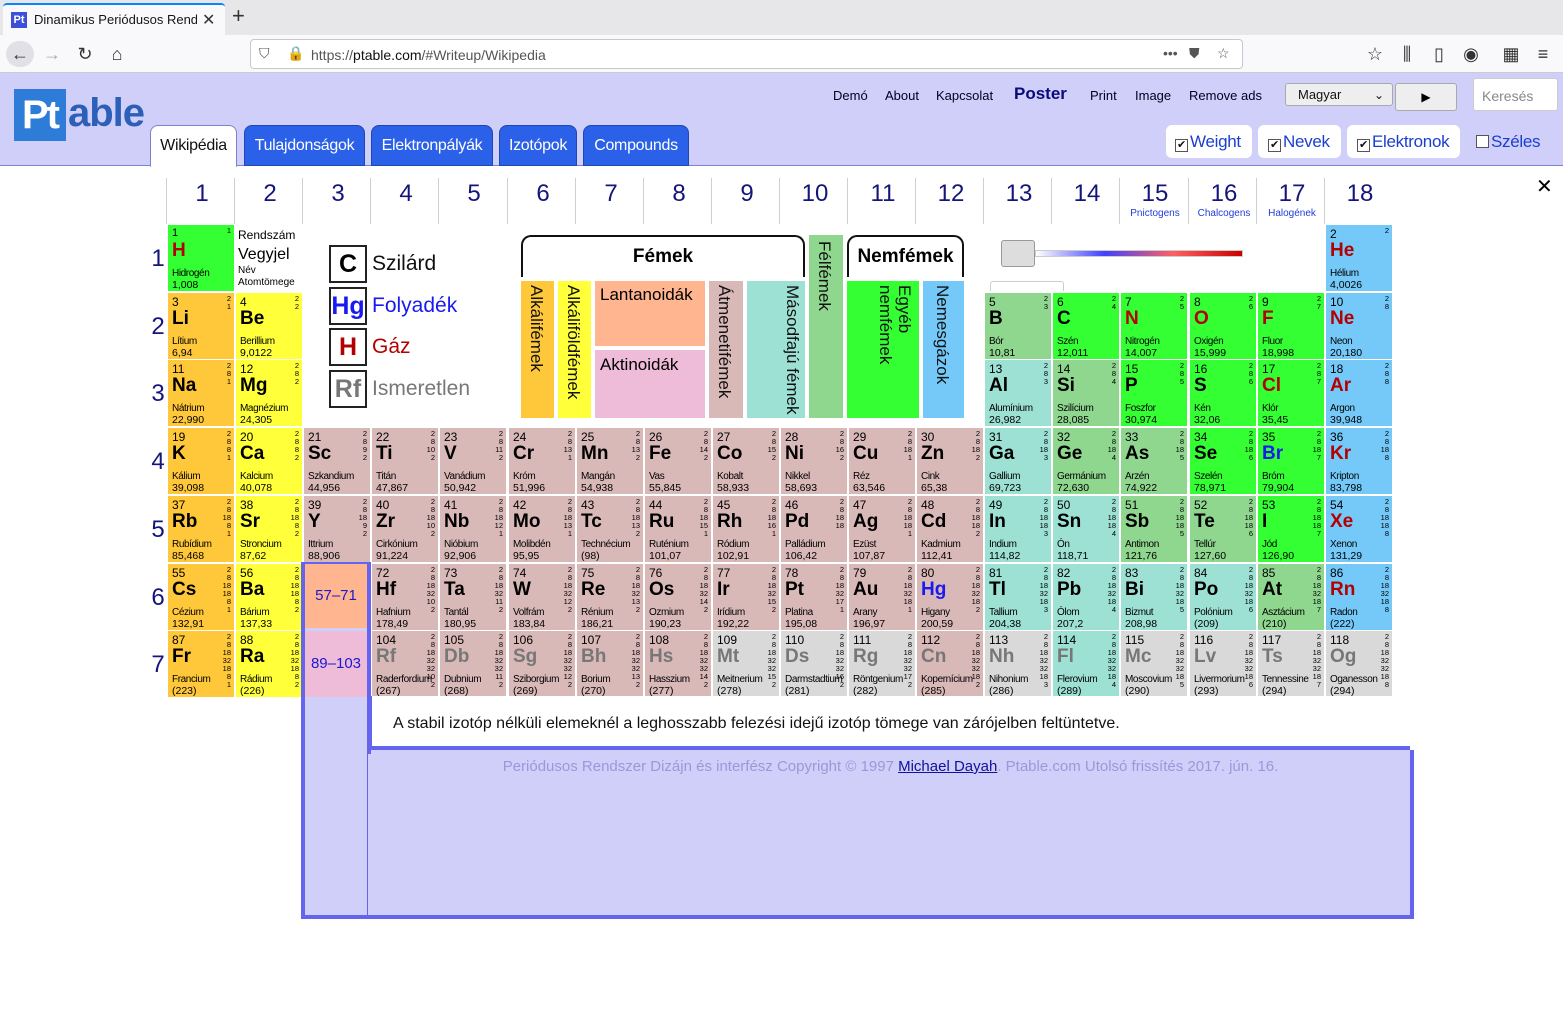 The image size is (1563, 1030). Describe the element at coordinates (543, 194) in the screenshot. I see `group-number: 6` at that location.